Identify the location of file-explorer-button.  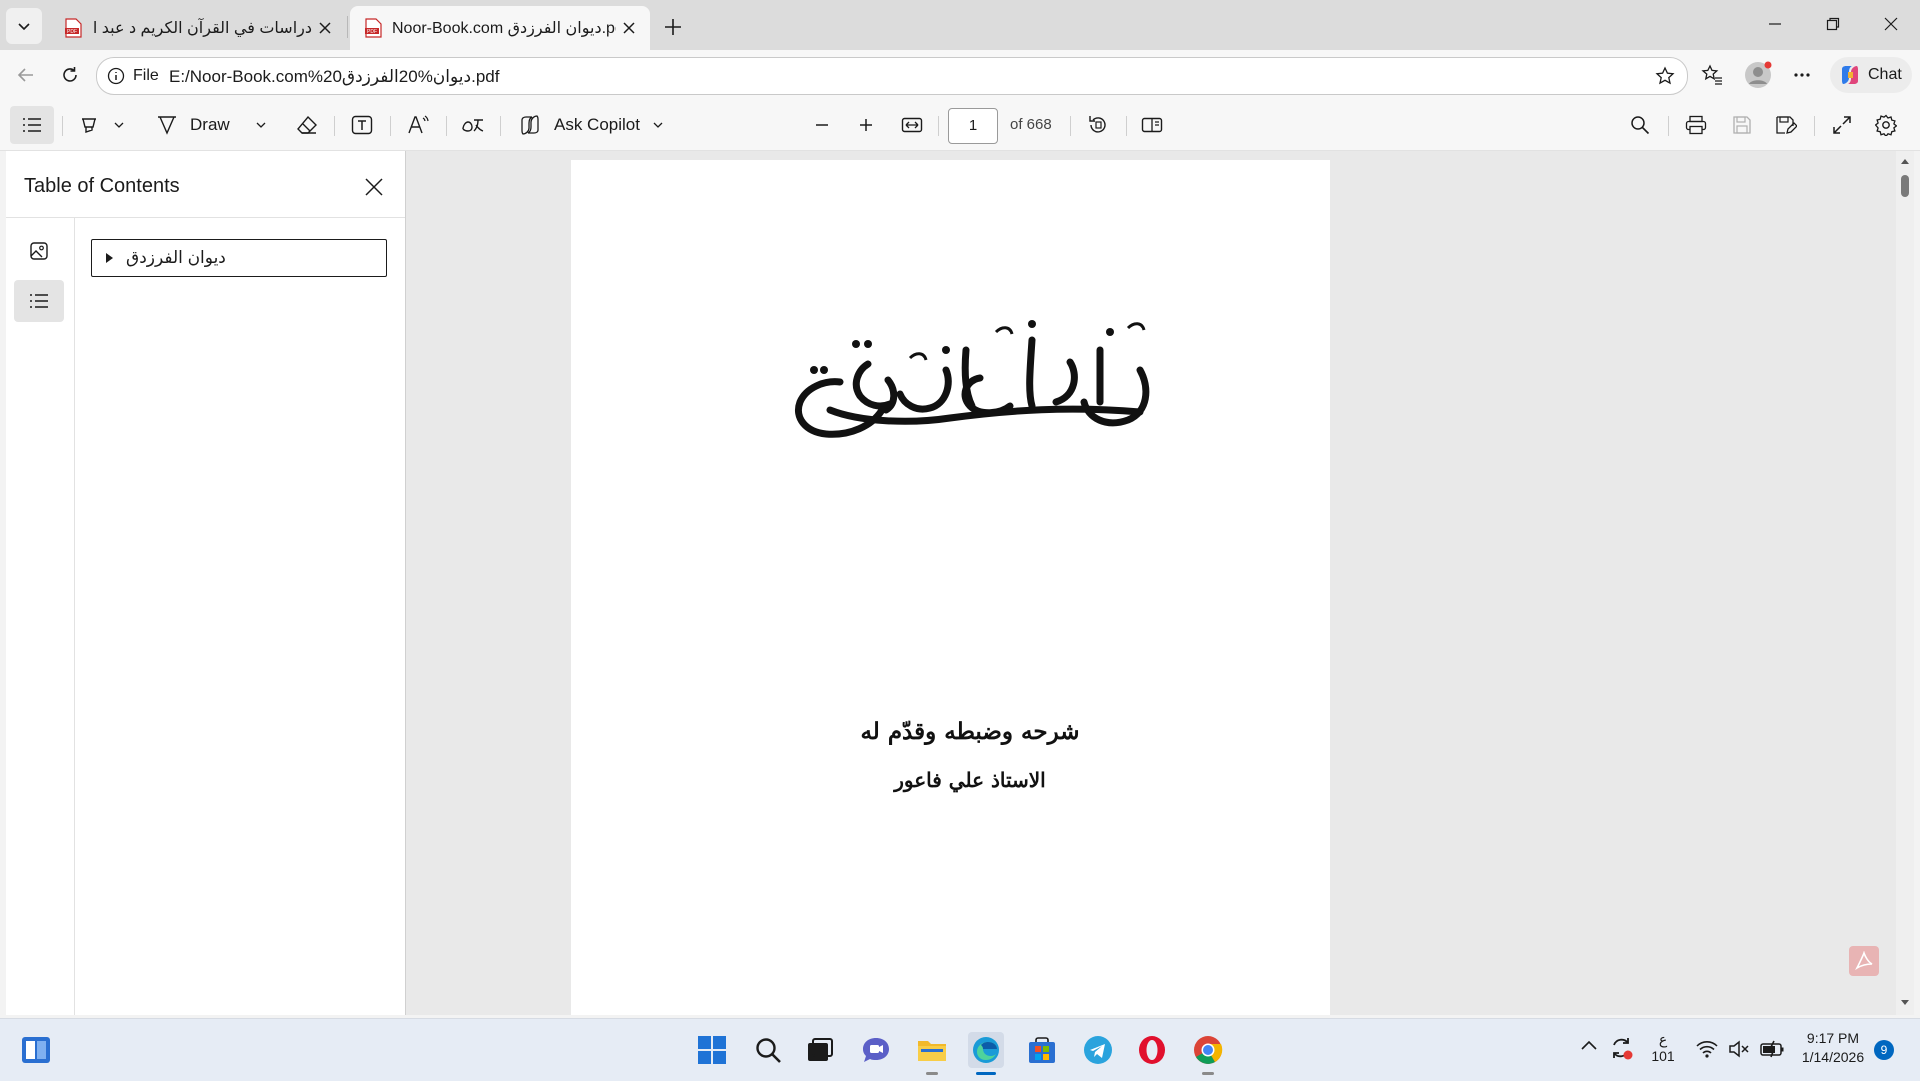
(932, 1050).